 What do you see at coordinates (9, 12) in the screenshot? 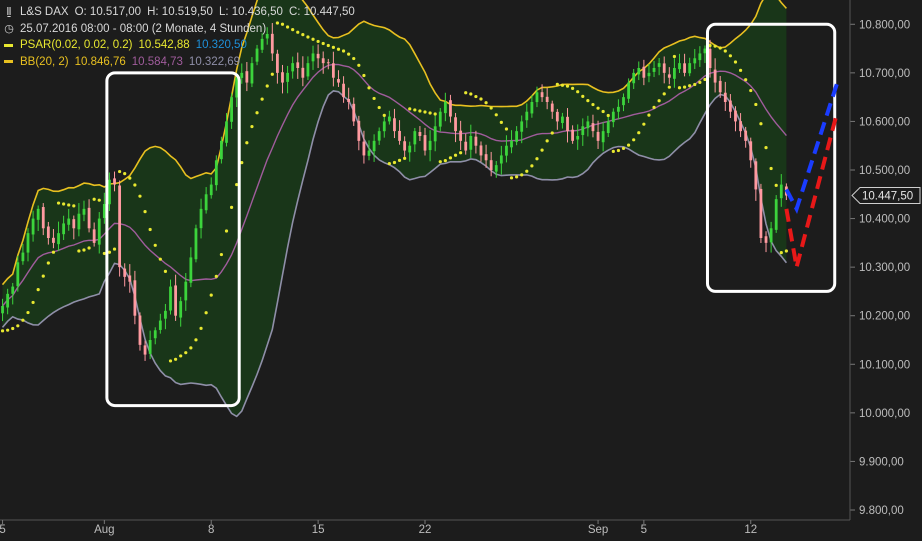
I see `candlestick-icon: Ⅱ̱` at bounding box center [9, 12].